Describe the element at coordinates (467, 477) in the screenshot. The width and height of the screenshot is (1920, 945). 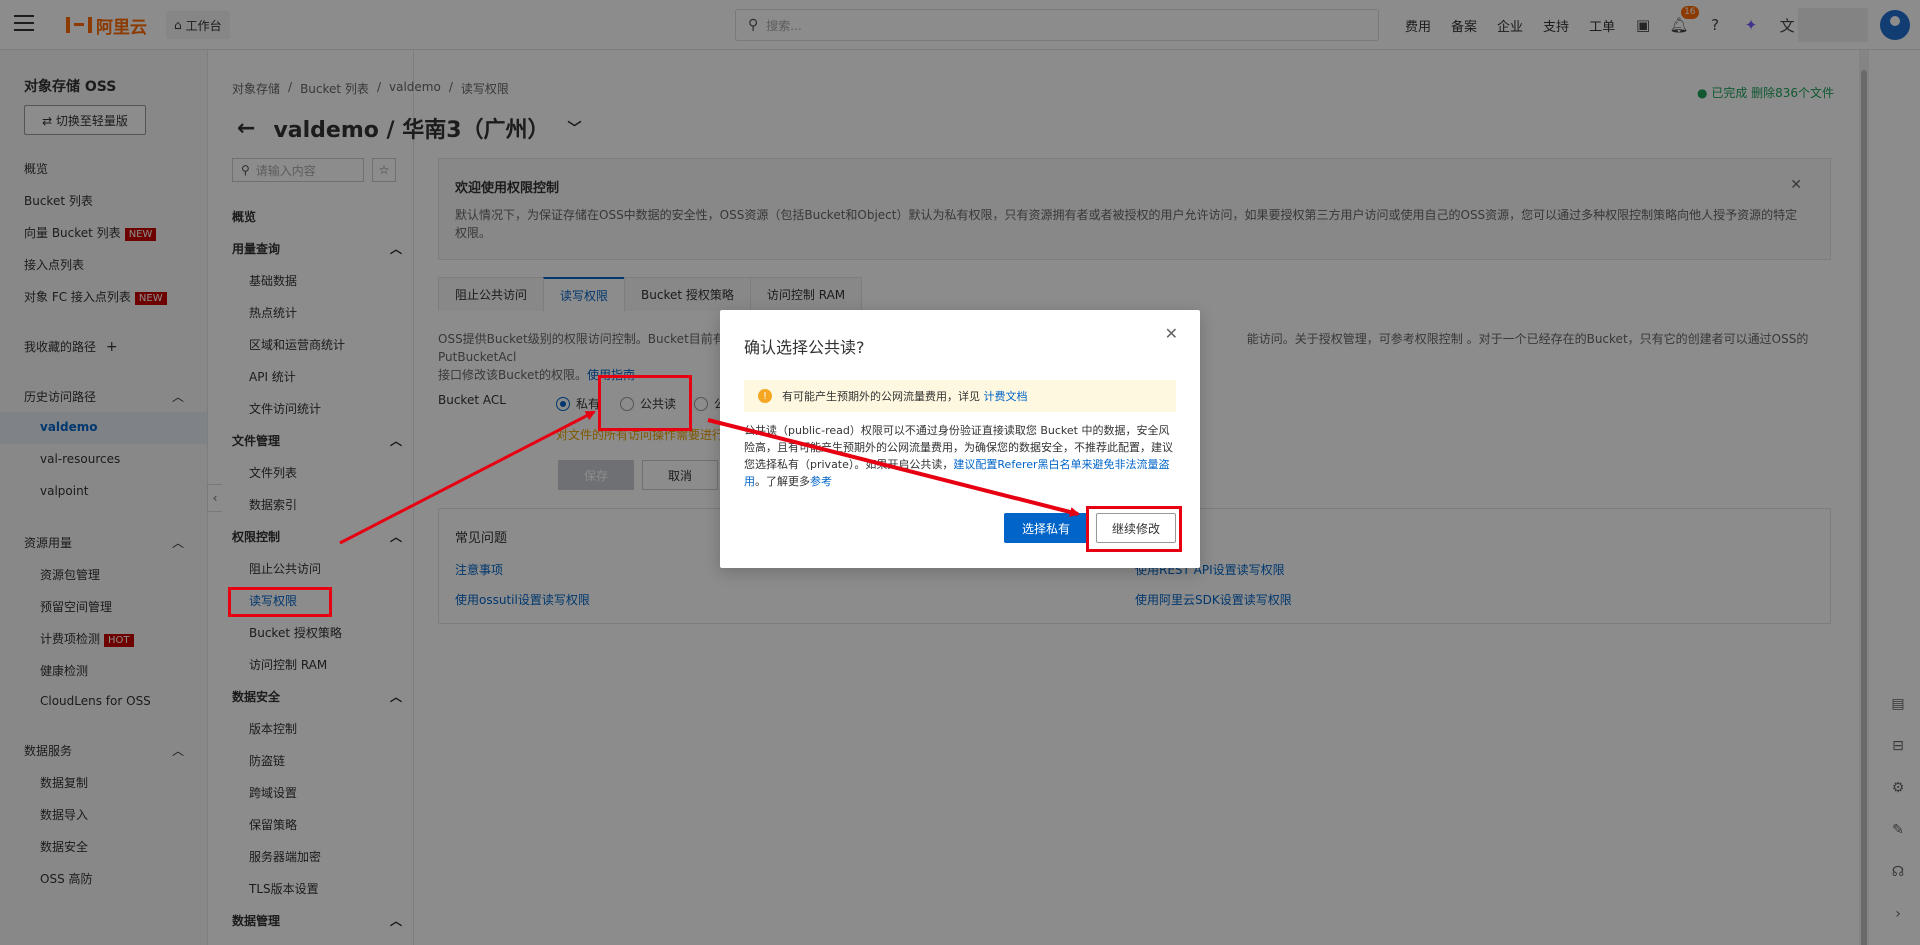
I see `annotation-arrow-to-radio` at that location.